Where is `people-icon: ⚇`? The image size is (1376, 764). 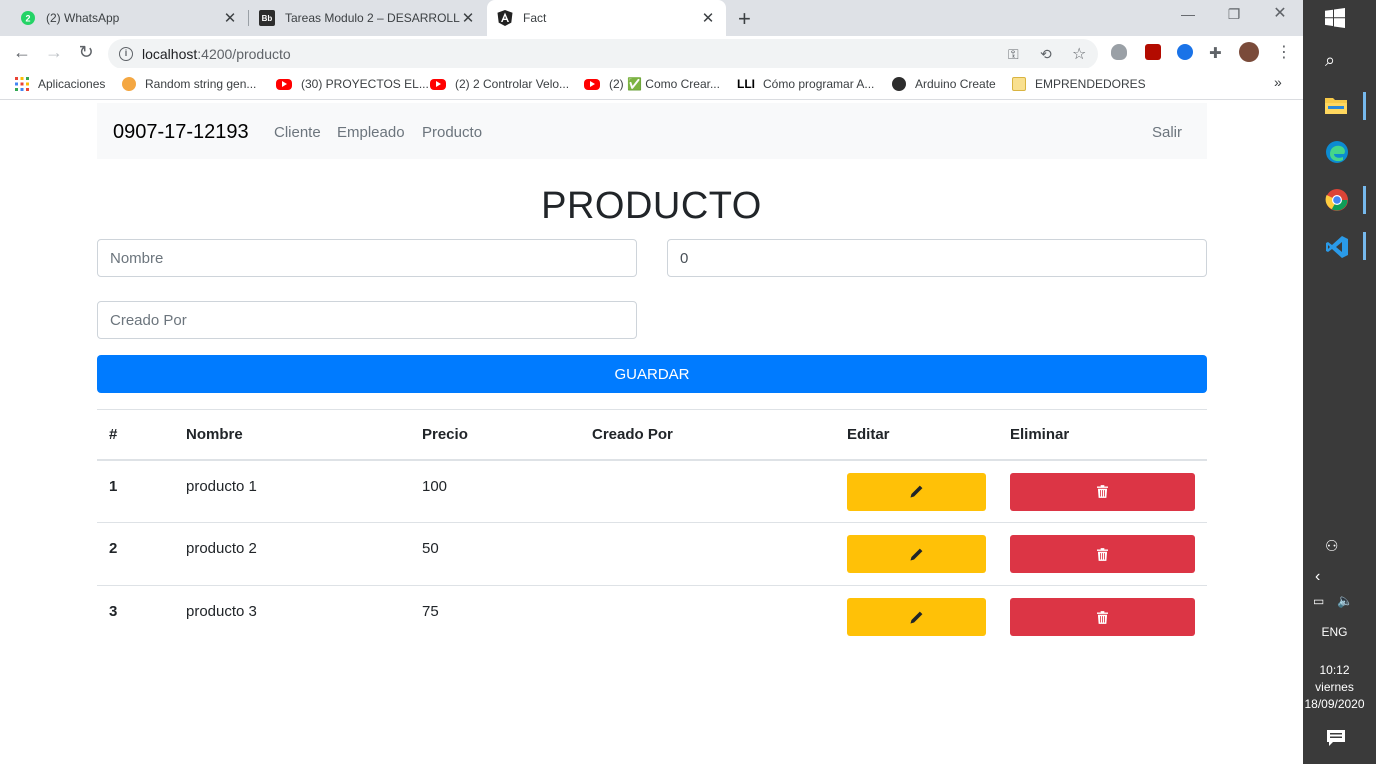 people-icon: ⚇ is located at coordinates (1337, 549).